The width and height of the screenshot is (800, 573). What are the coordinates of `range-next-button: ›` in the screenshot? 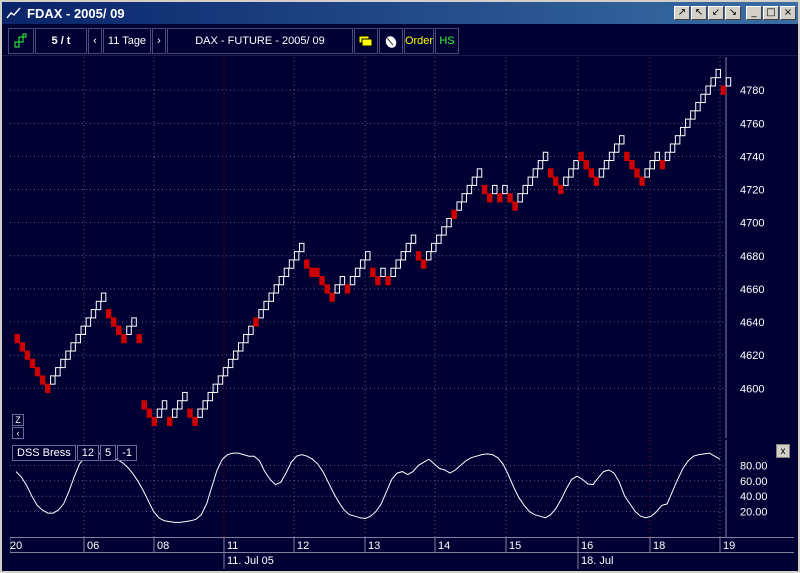 It's located at (159, 40).